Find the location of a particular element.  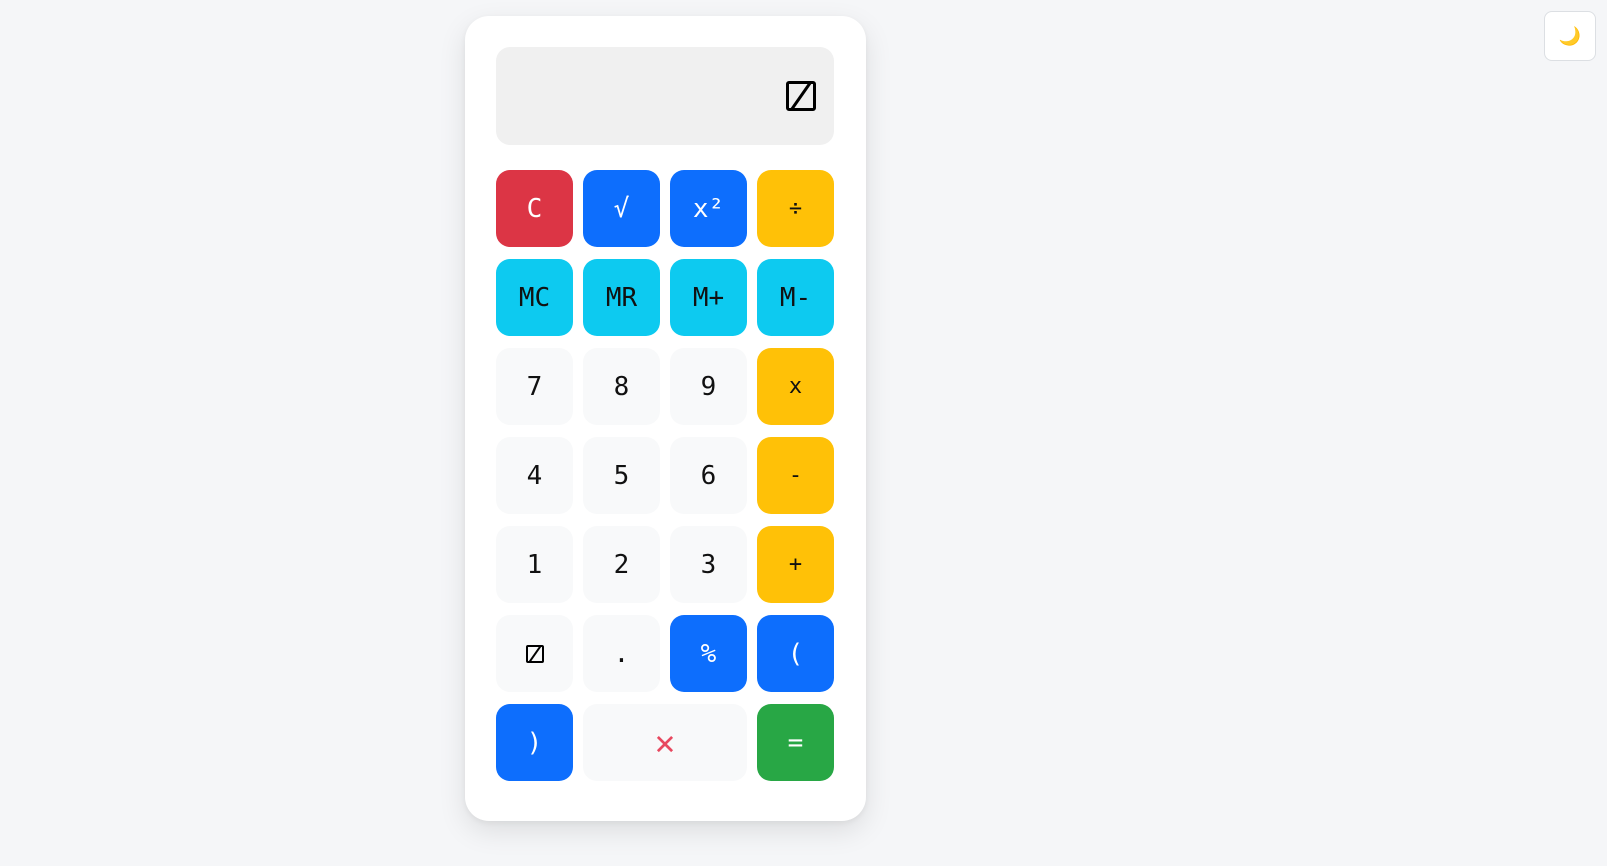

key-label: 2 is located at coordinates (621, 564).